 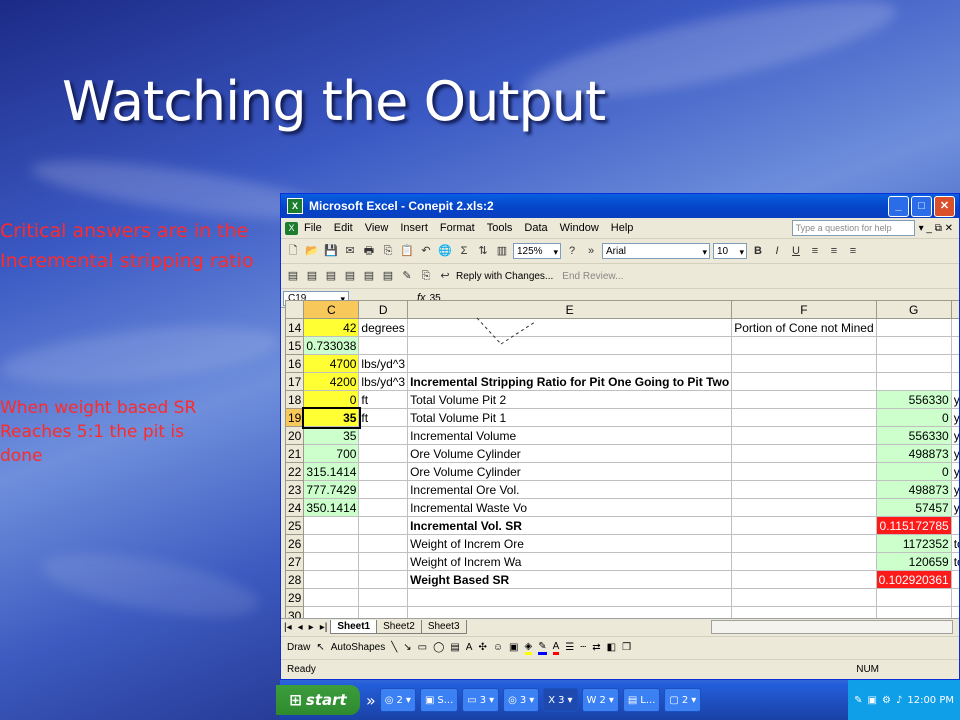 What do you see at coordinates (331, 507) in the screenshot?
I see `cell-c: 350.1414` at bounding box center [331, 507].